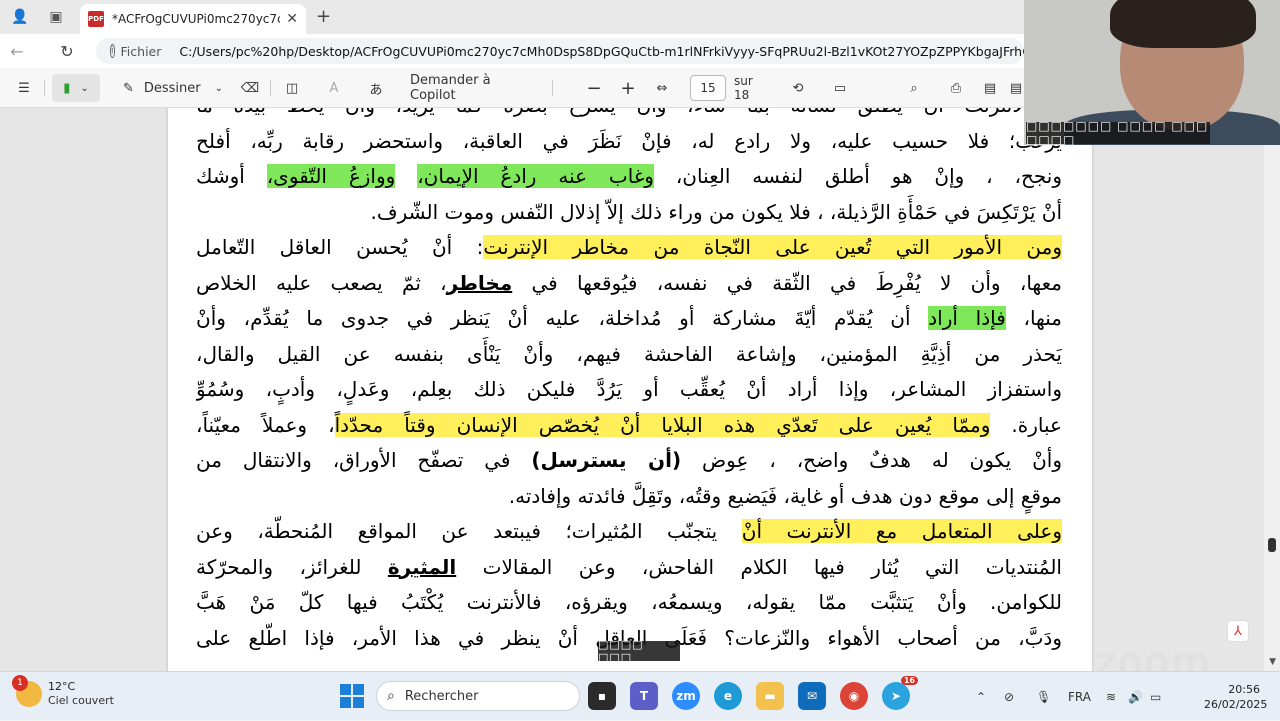  I want to click on scroll-thumb, so click(1272, 545).